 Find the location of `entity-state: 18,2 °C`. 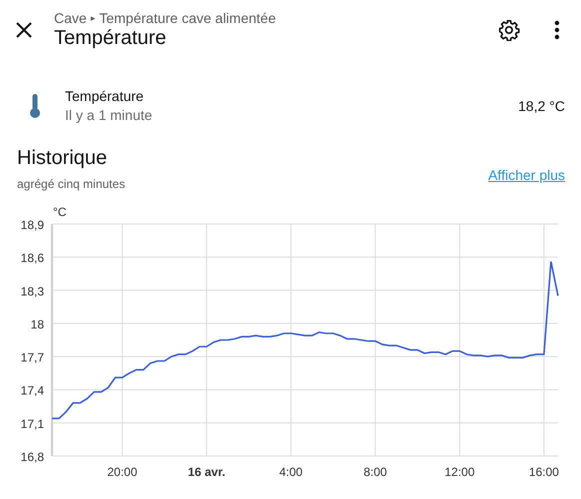

entity-state: 18,2 °C is located at coordinates (541, 106).